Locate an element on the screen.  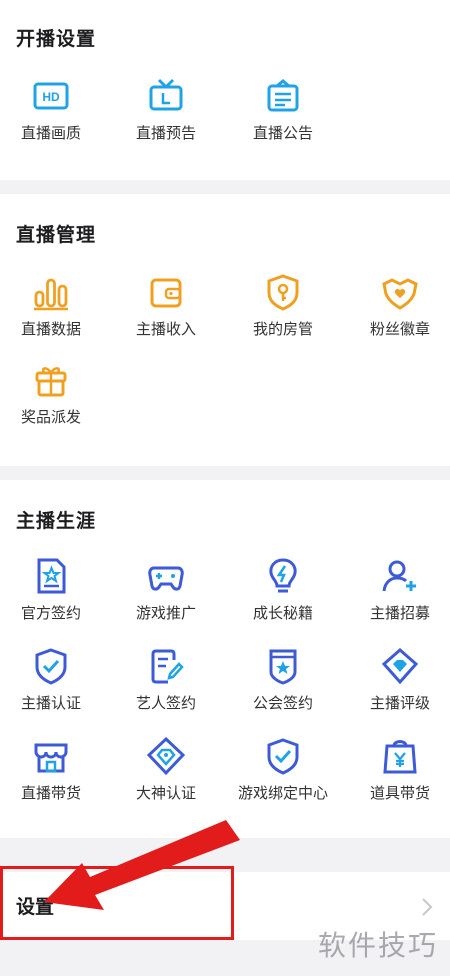
add-user-icon is located at coordinates (400, 576).